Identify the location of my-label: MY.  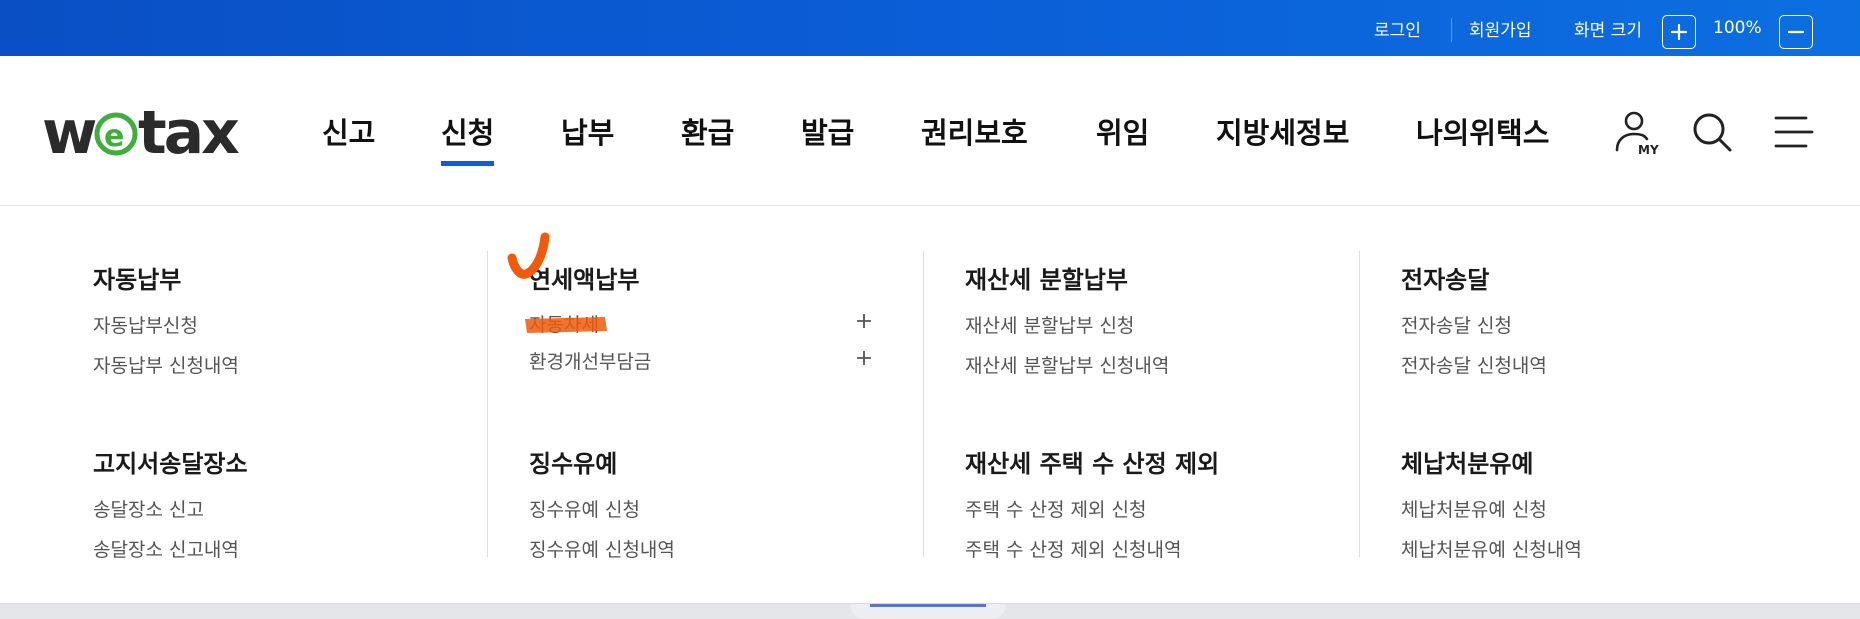
(1648, 149).